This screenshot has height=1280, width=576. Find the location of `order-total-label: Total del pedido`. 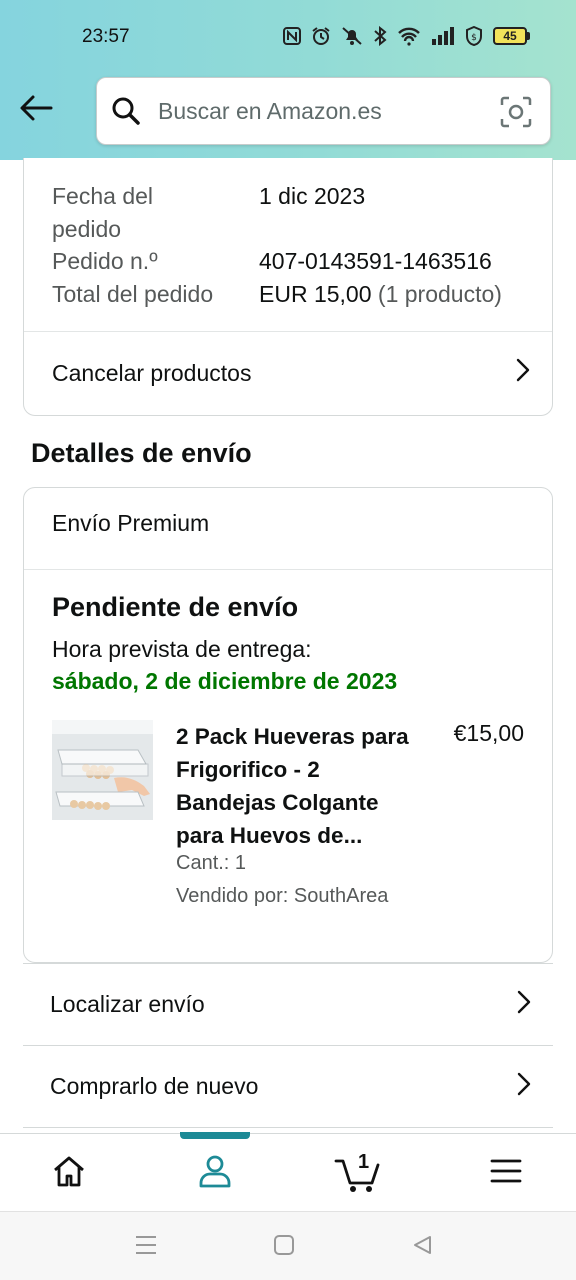

order-total-label: Total del pedido is located at coordinates (133, 294).